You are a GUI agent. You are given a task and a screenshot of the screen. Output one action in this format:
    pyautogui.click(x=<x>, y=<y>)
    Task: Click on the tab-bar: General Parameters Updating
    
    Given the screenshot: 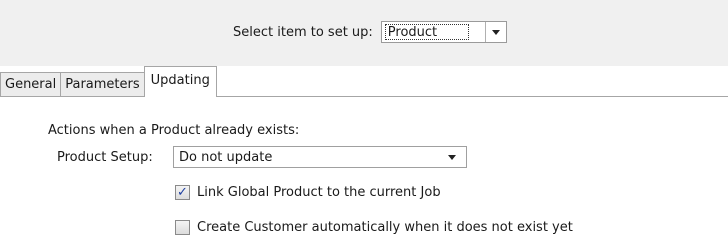 What is the action you would take?
    pyautogui.click(x=108, y=81)
    